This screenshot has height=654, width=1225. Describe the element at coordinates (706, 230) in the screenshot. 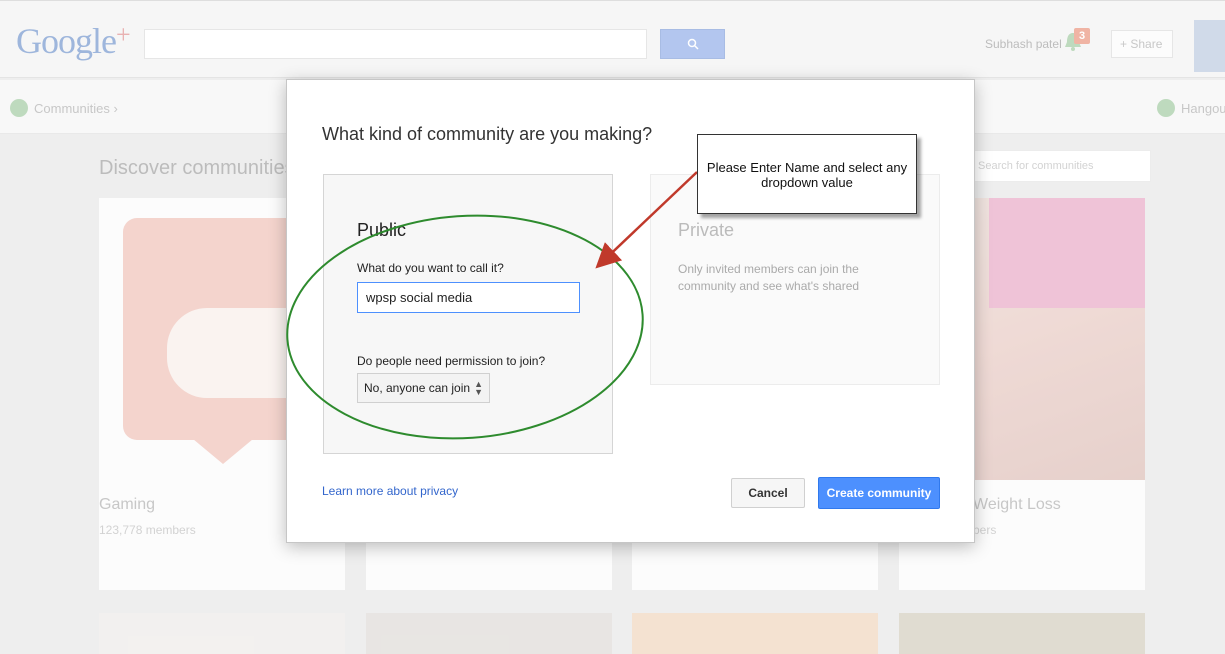

I see `private-heading: Private` at that location.